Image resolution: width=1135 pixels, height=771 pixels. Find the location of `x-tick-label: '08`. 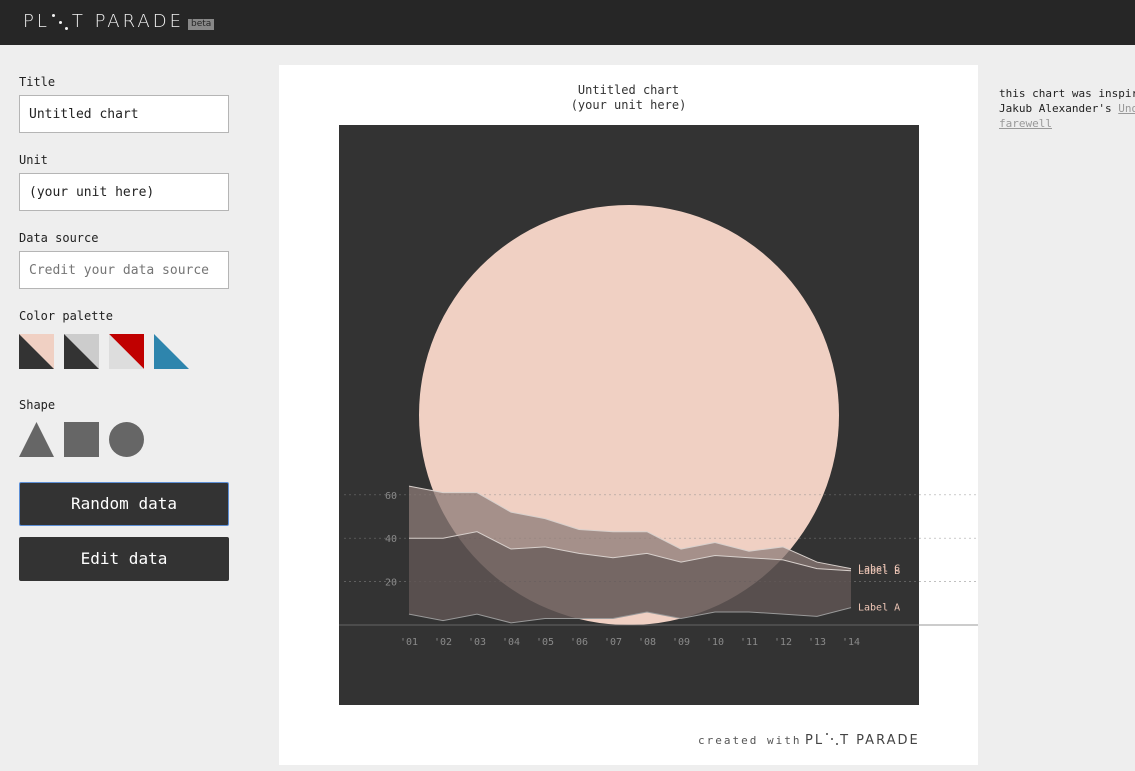

x-tick-label: '08 is located at coordinates (647, 642).